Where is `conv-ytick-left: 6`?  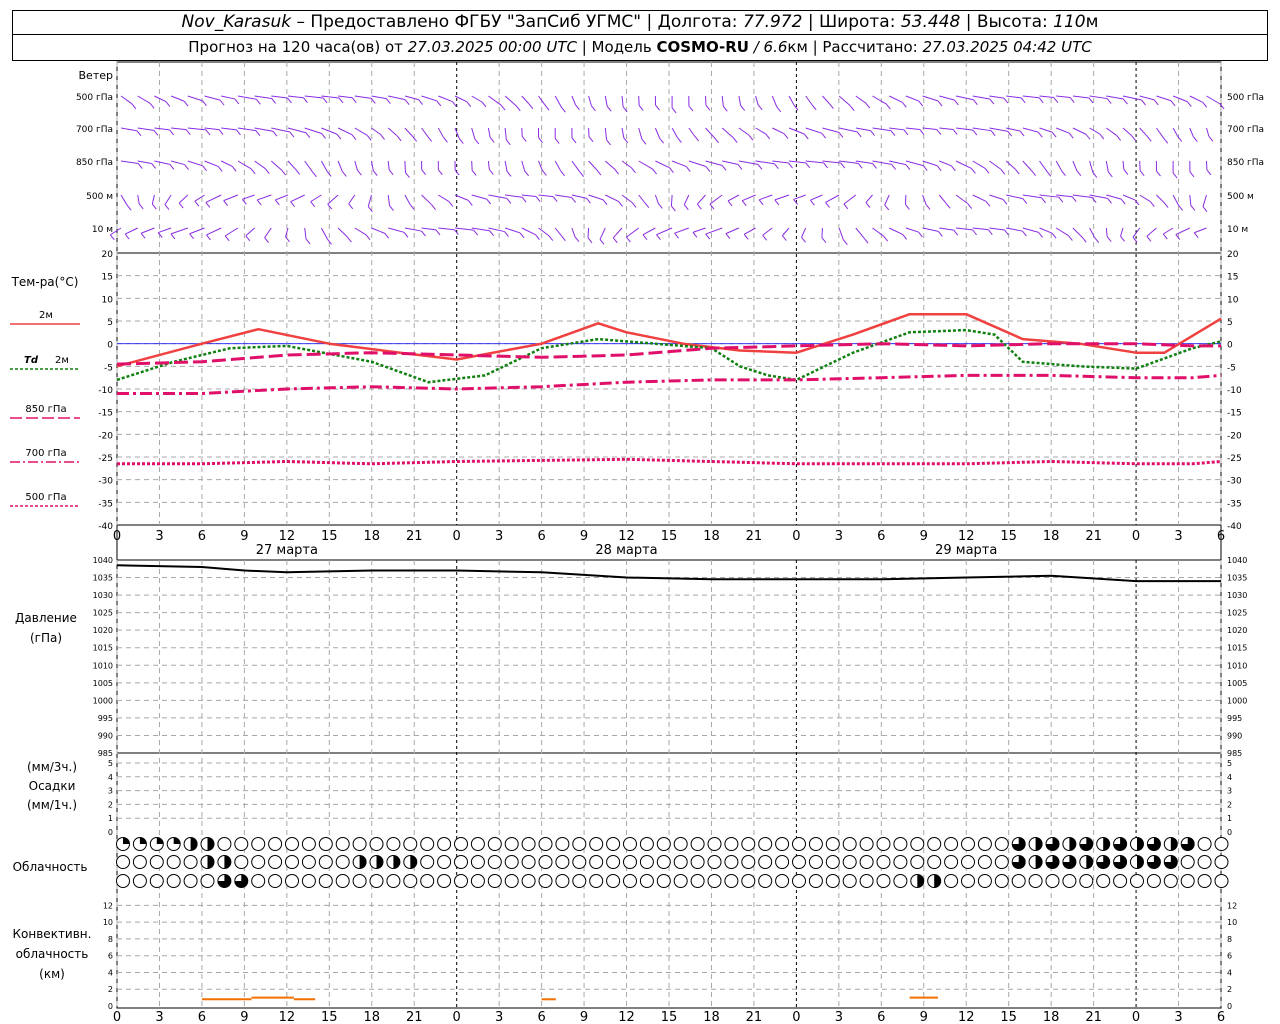 conv-ytick-left: 6 is located at coordinates (110, 956).